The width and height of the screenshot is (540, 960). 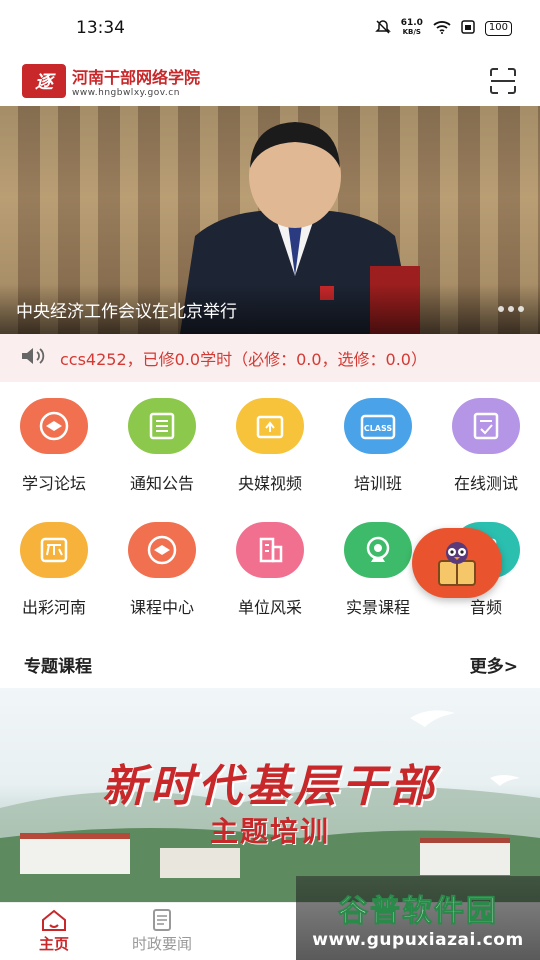 What do you see at coordinates (162, 550) in the screenshot?
I see `course-icon` at bounding box center [162, 550].